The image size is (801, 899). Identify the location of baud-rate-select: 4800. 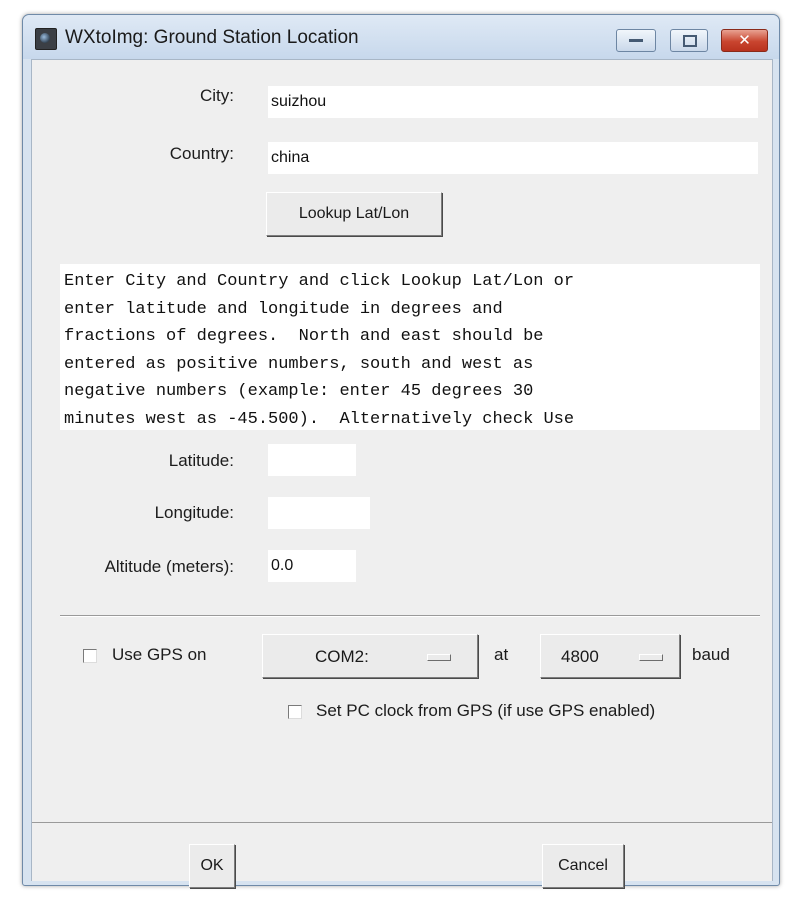
(610, 656).